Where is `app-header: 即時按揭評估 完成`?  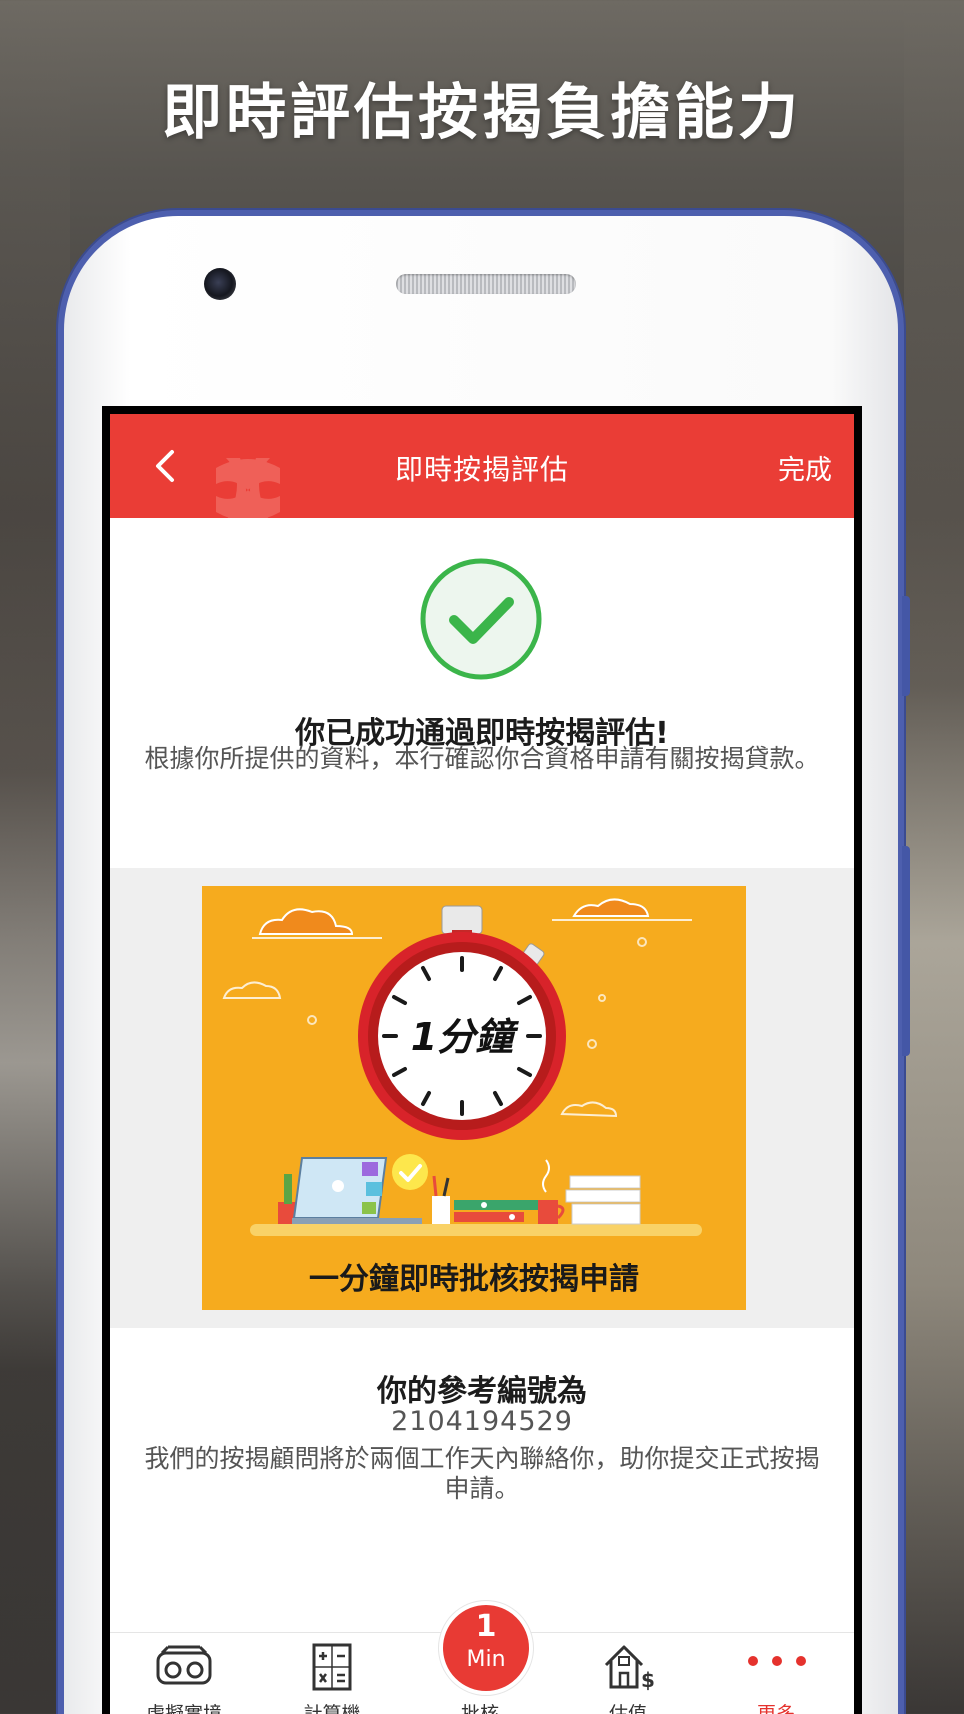
app-header: 即時按揭評估 完成 is located at coordinates (482, 466).